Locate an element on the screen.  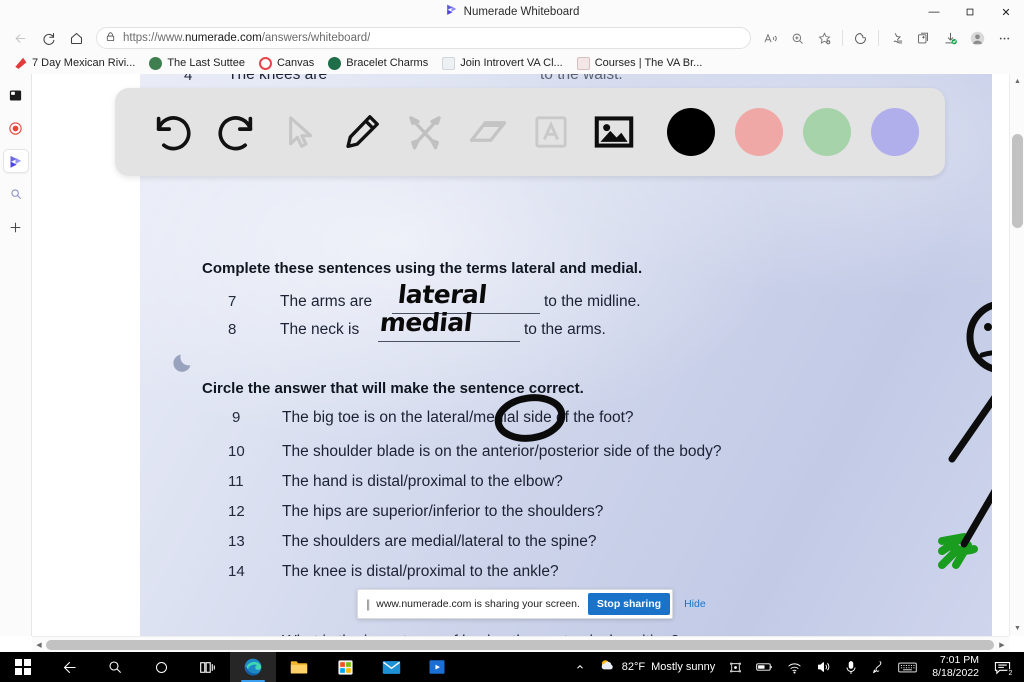
cortana-button is located at coordinates (161, 667).